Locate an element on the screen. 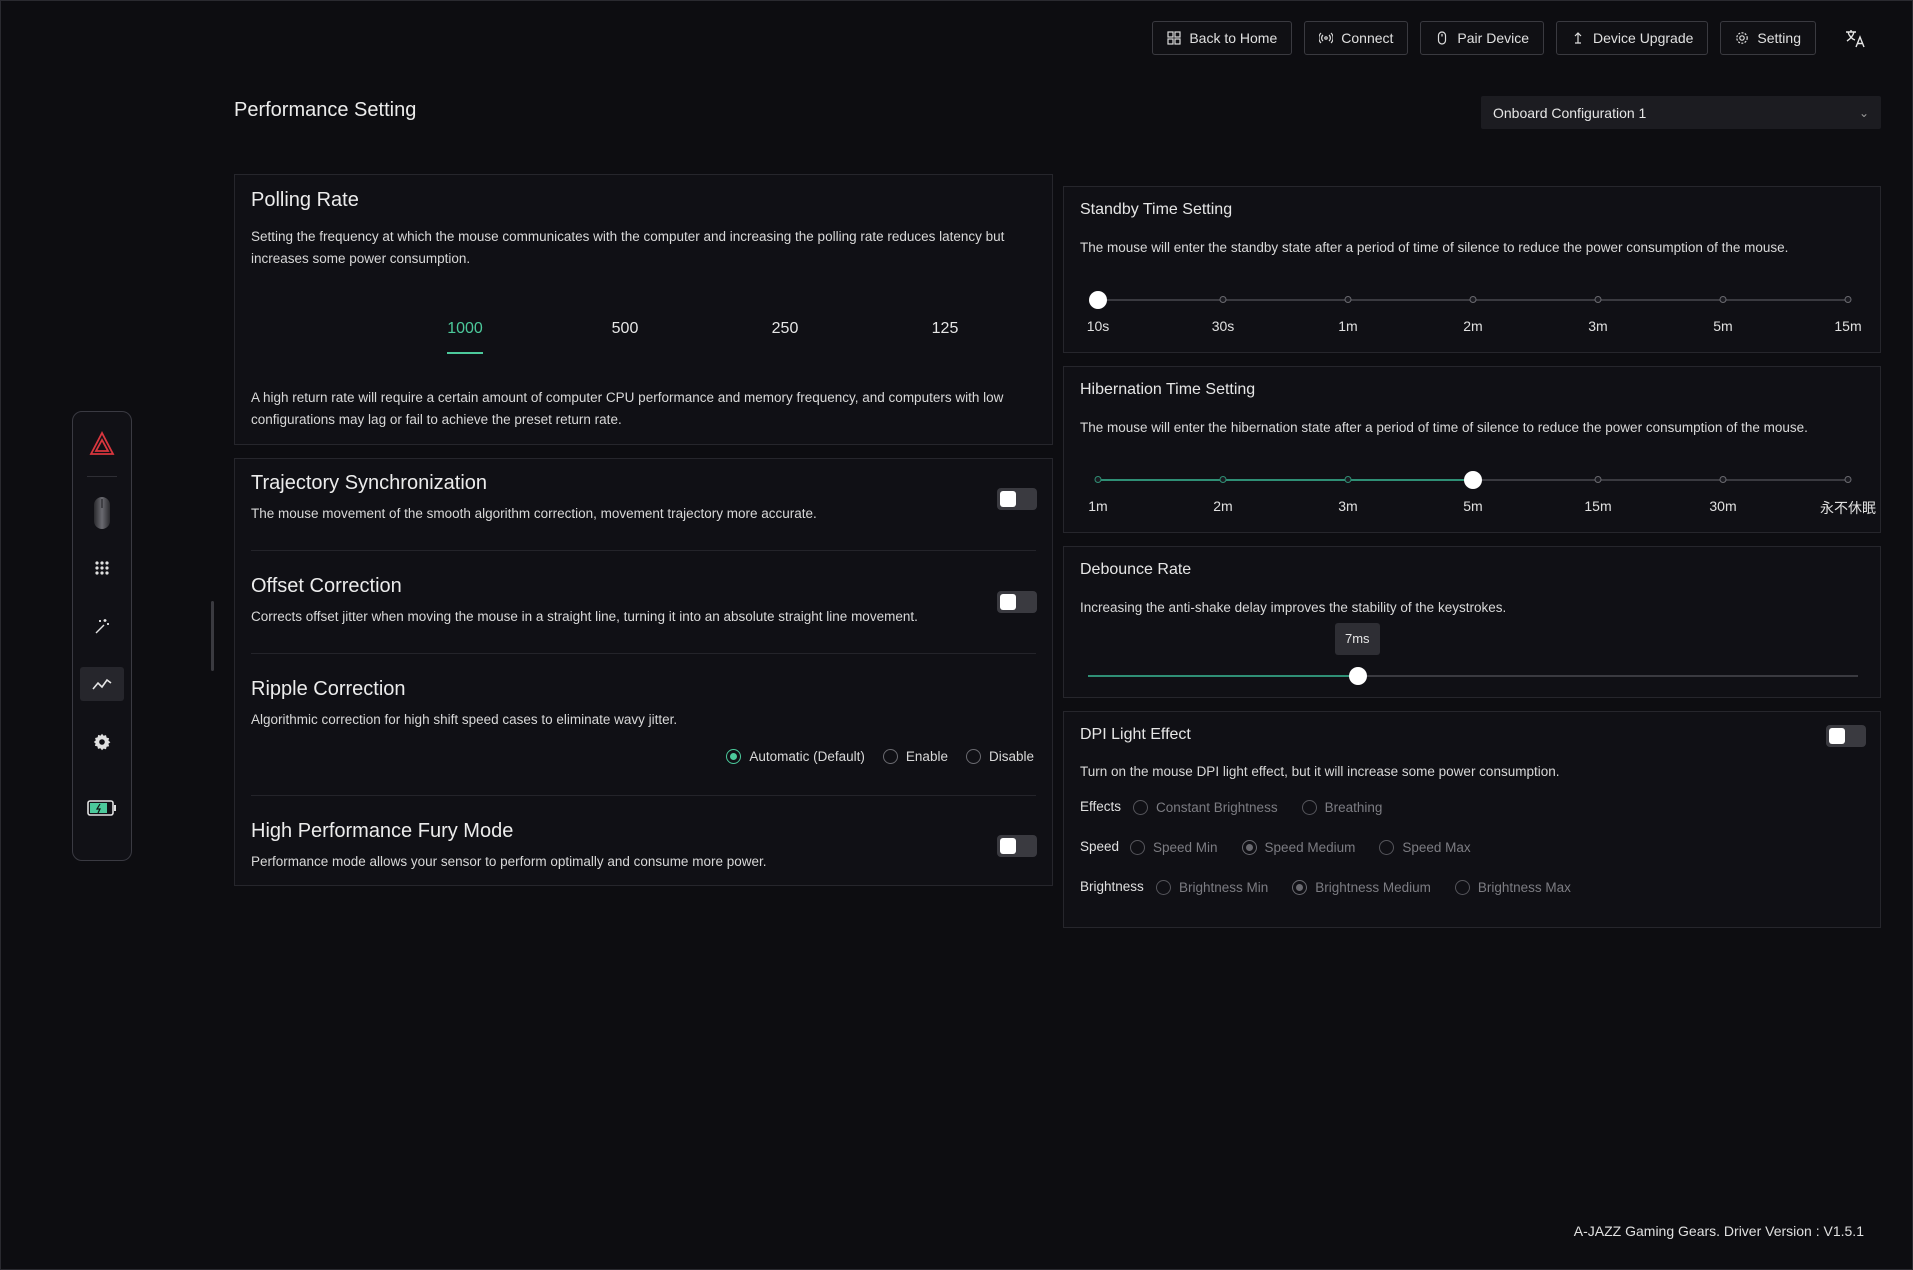 This screenshot has width=1913, height=1270. upload-icon is located at coordinates (1578, 38).